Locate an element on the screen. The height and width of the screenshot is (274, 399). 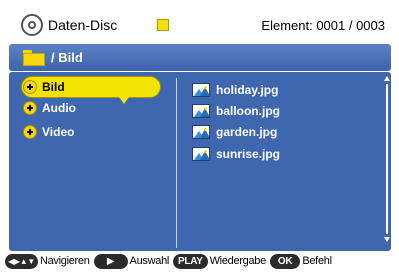
file-label: holiday.jpg is located at coordinates (247, 90).